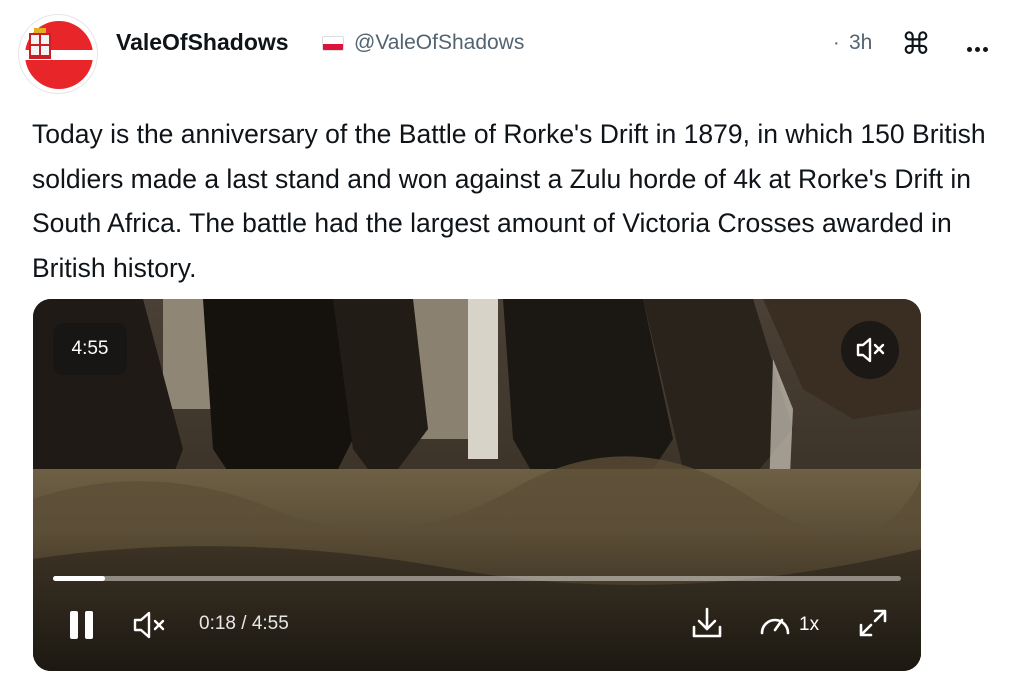 The width and height of the screenshot is (1024, 697). What do you see at coordinates (916, 45) in the screenshot?
I see `command-icon: ⌘` at bounding box center [916, 45].